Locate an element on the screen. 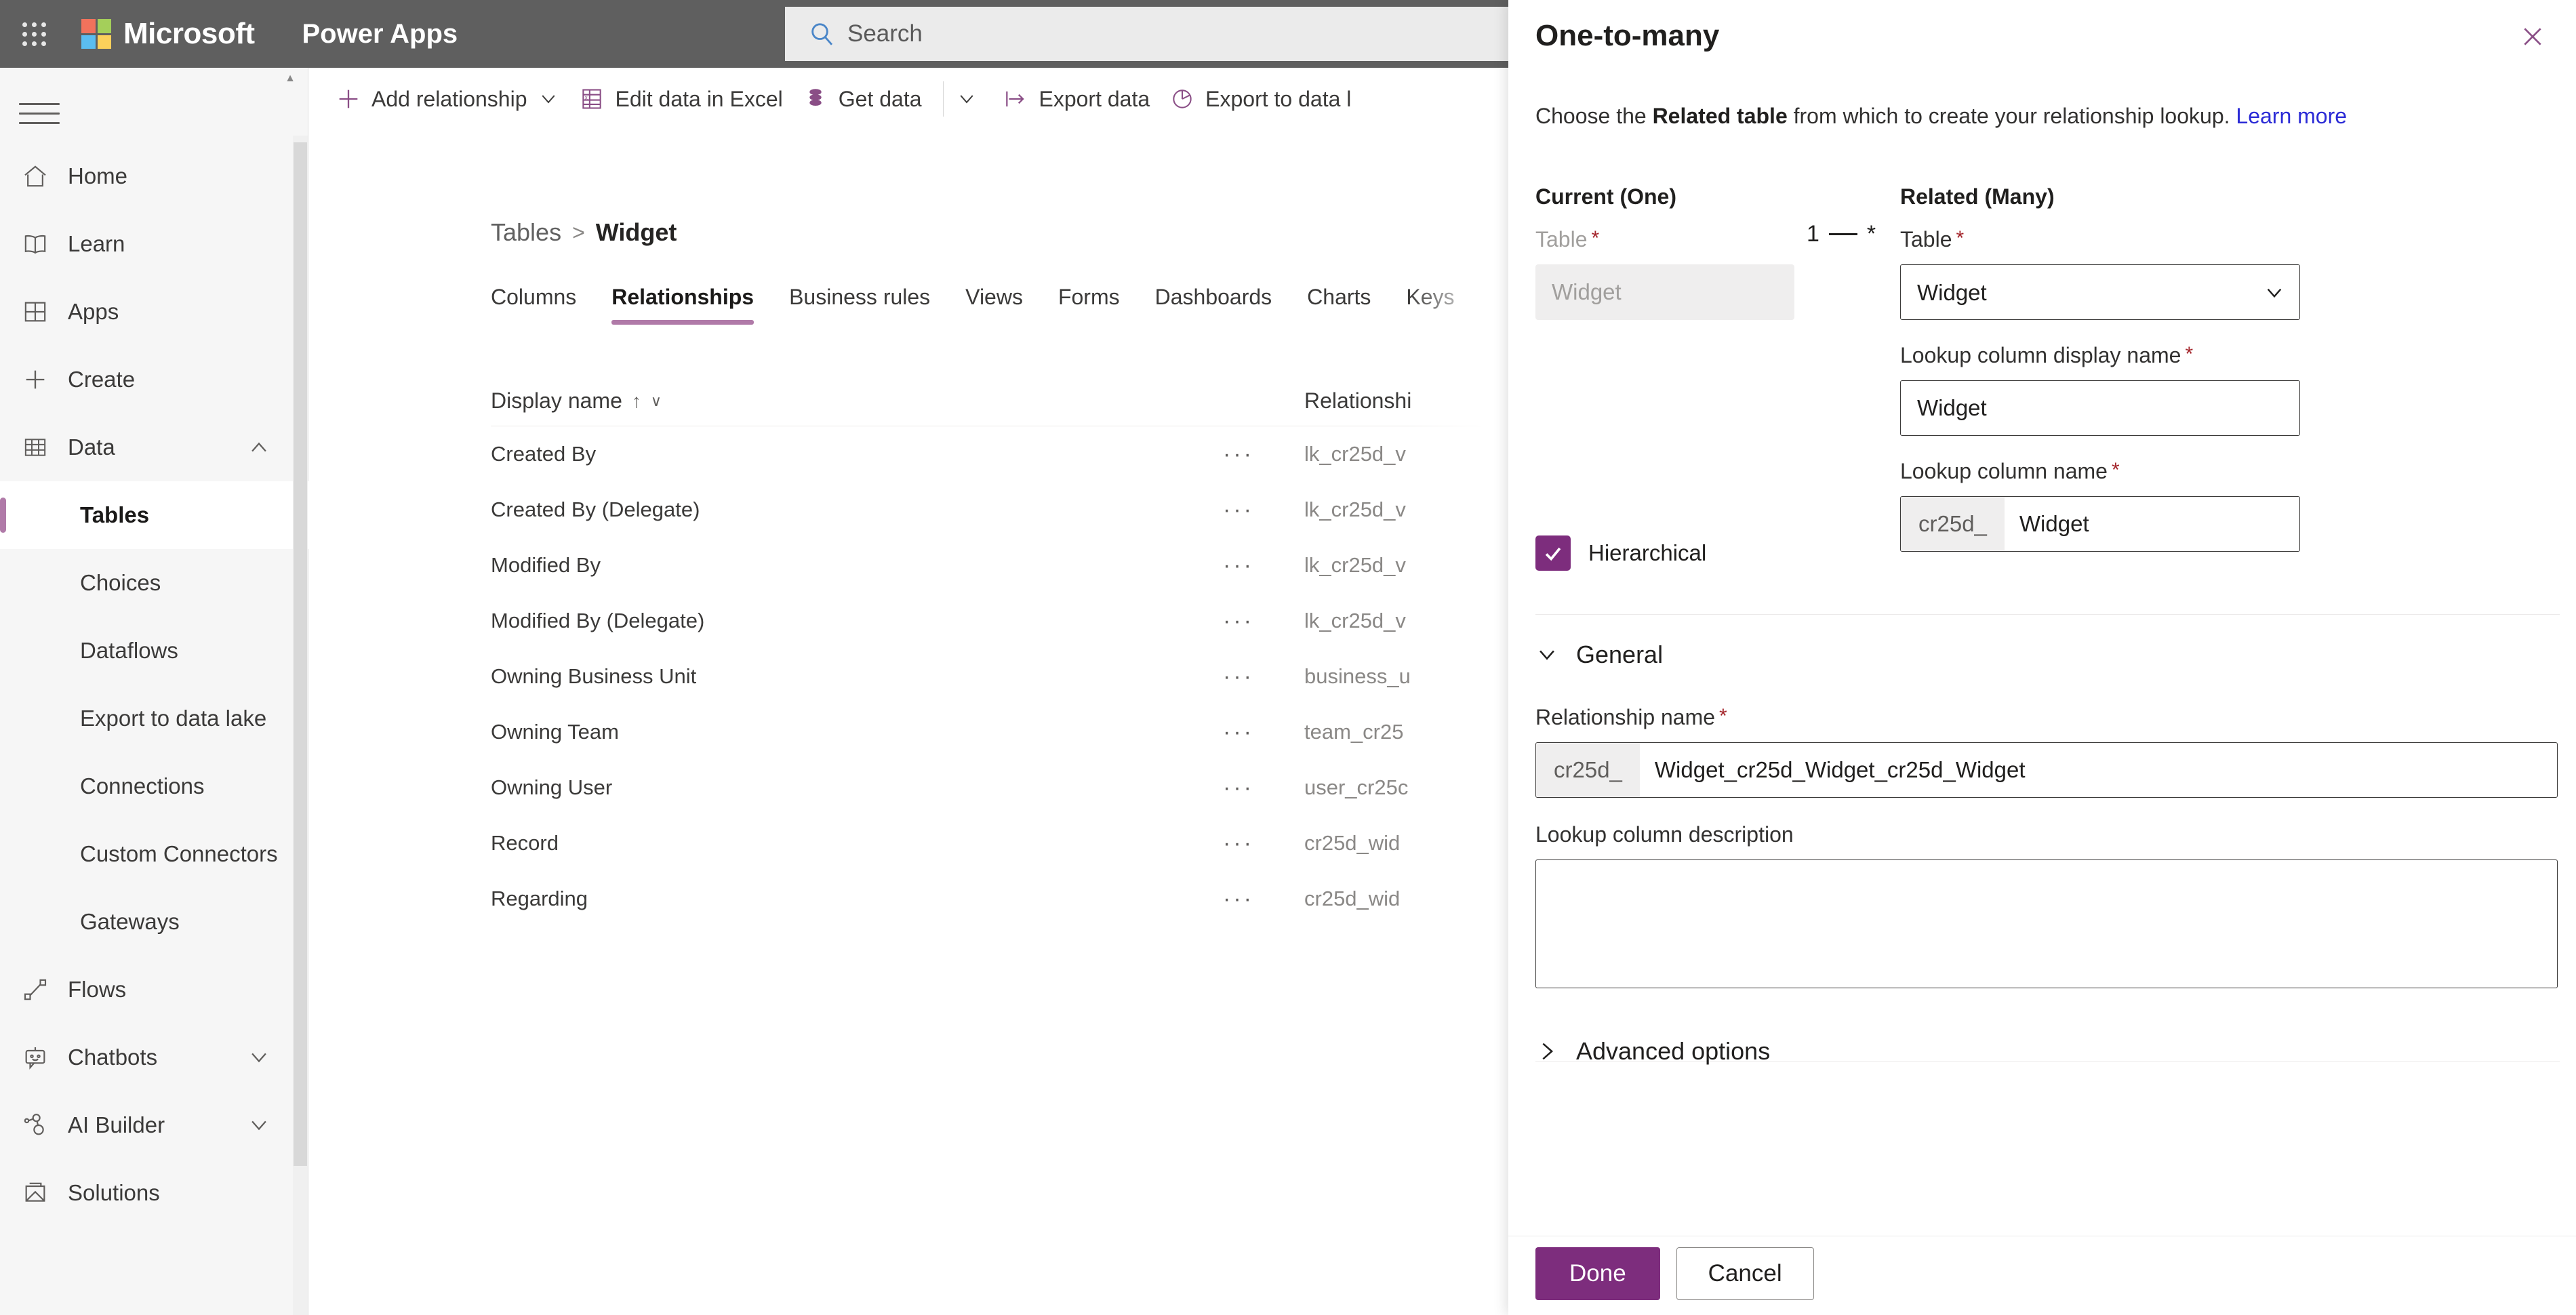  grid-header-row: Display name ↑ ∨ Relationshi is located at coordinates (999, 401).